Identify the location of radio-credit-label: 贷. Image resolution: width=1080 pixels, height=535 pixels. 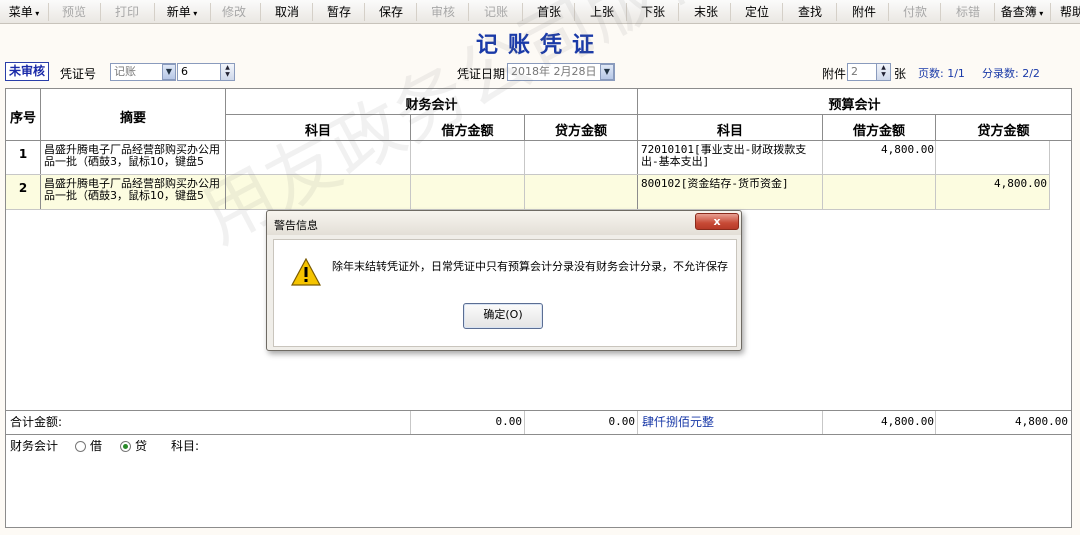
(141, 446).